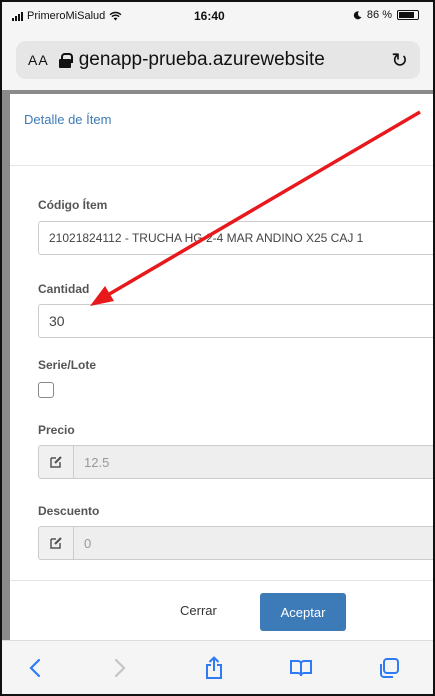 Image resolution: width=435 pixels, height=696 pixels. Describe the element at coordinates (399, 60) in the screenshot. I see `reload-icon: ↻` at that location.